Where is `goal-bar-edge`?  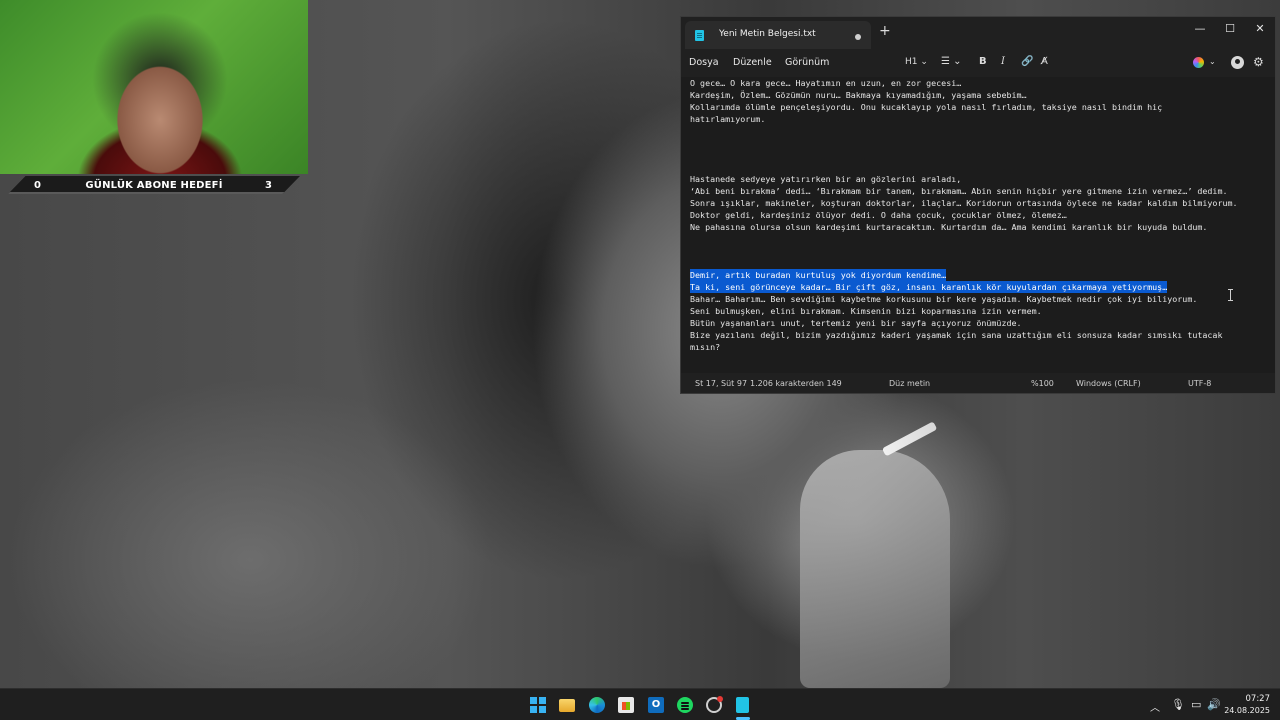 goal-bar-edge is located at coordinates (154, 193).